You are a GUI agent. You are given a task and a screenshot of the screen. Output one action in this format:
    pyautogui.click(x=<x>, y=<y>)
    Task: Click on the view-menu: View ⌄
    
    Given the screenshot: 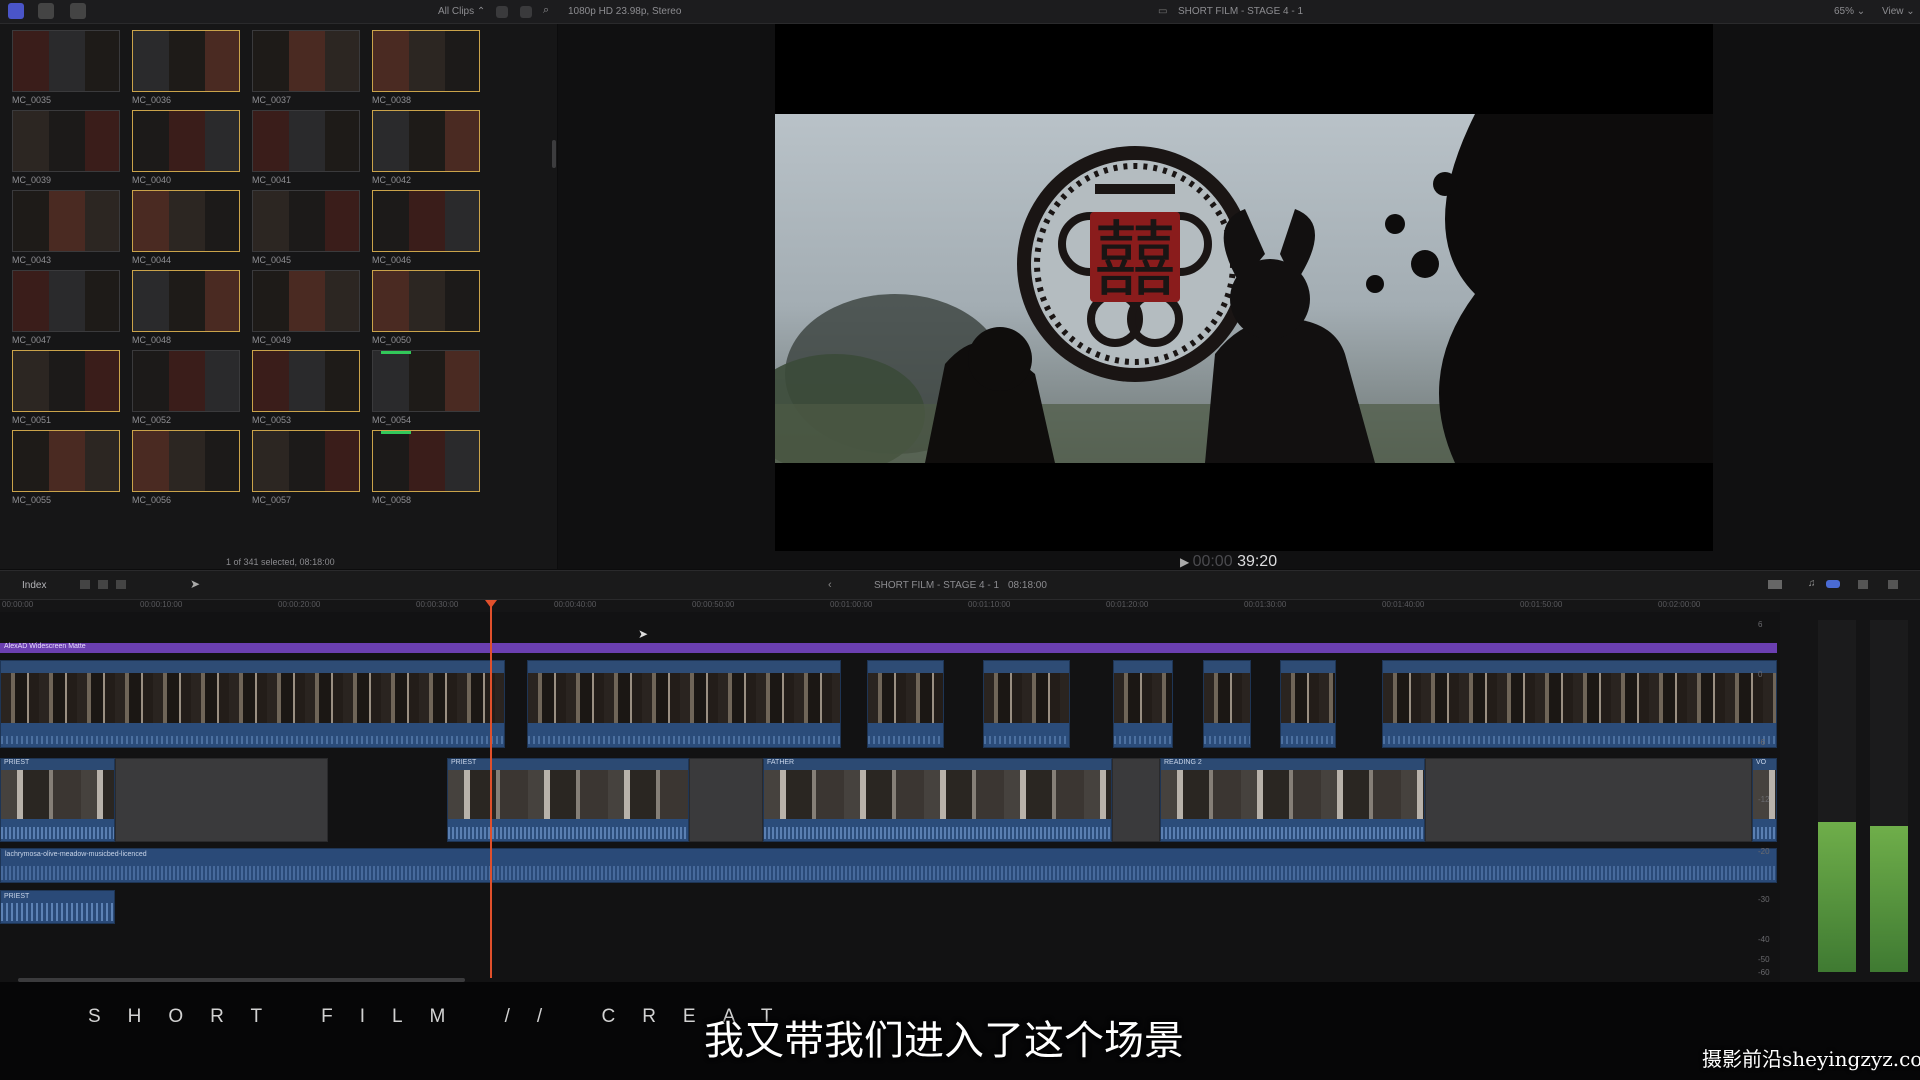 What is the action you would take?
    pyautogui.click(x=1898, y=11)
    